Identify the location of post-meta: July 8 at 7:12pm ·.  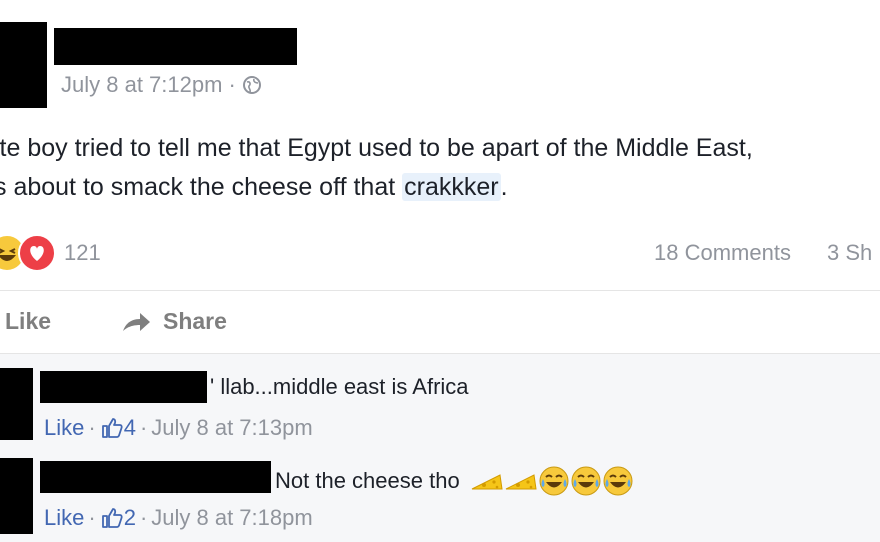
(161, 85).